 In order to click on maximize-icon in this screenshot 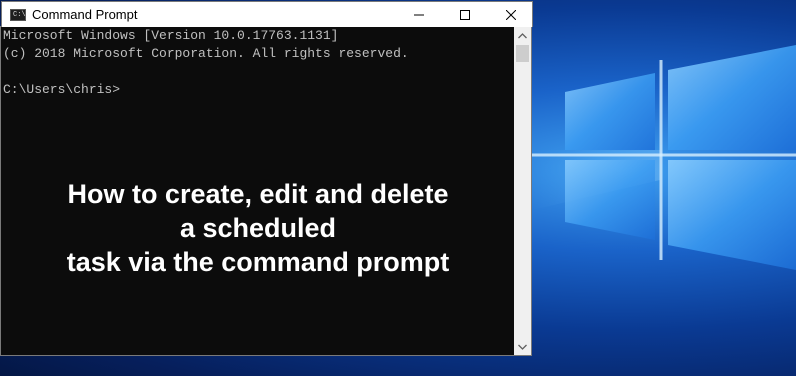, I will do `click(465, 14)`.